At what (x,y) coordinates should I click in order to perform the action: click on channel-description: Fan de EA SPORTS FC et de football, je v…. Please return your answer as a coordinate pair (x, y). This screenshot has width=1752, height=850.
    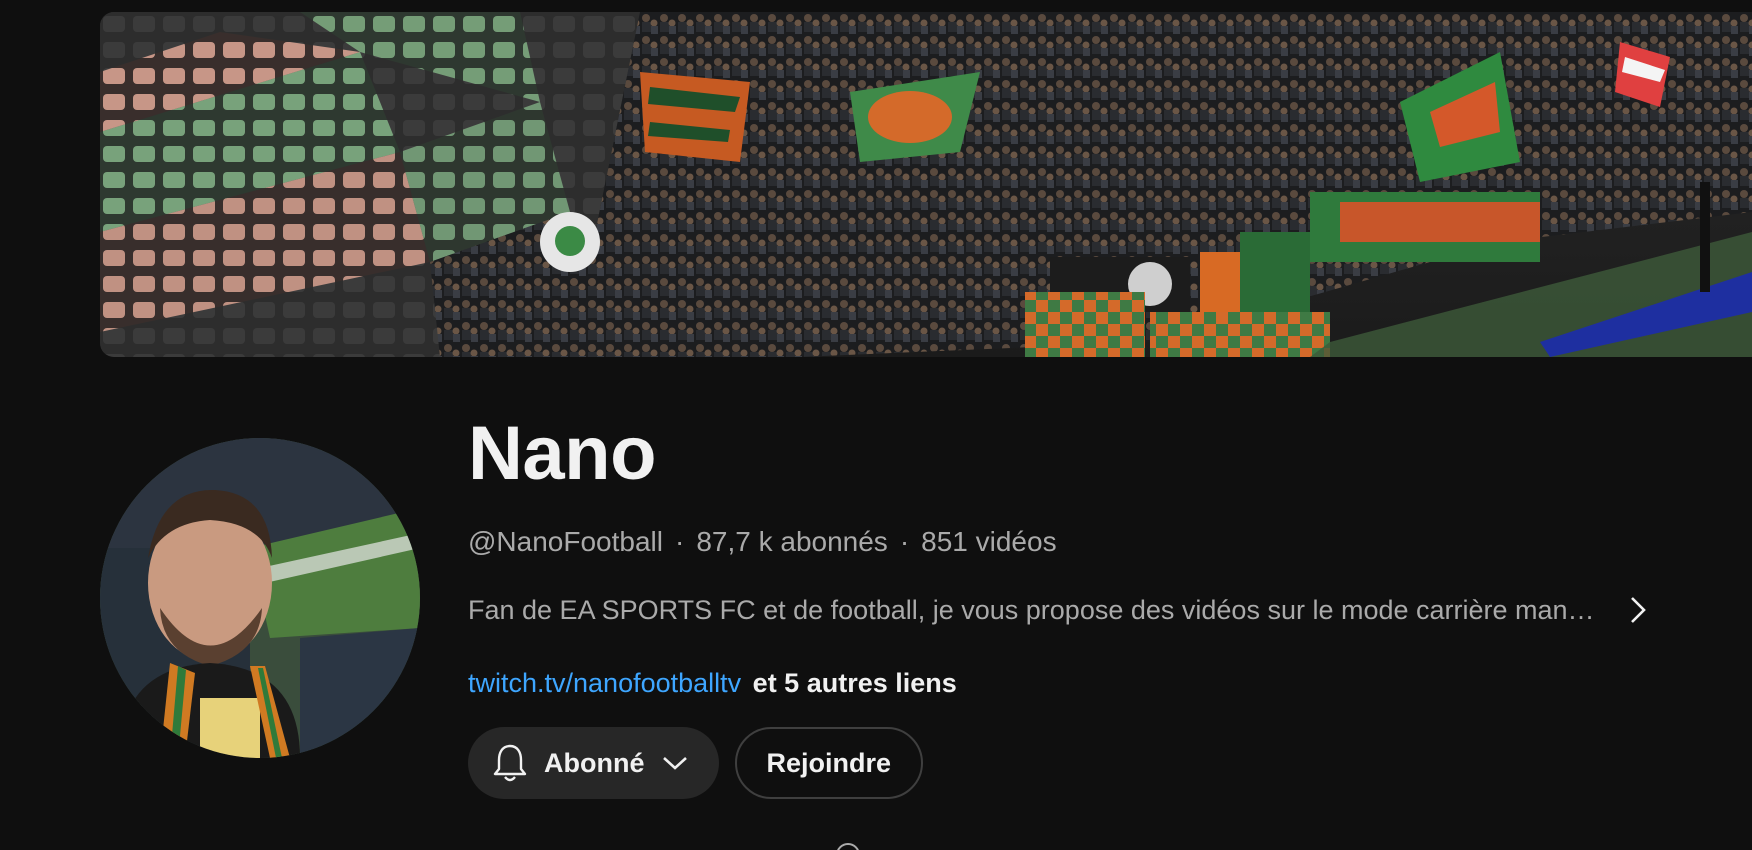
    Looking at the image, I should click on (1063, 610).